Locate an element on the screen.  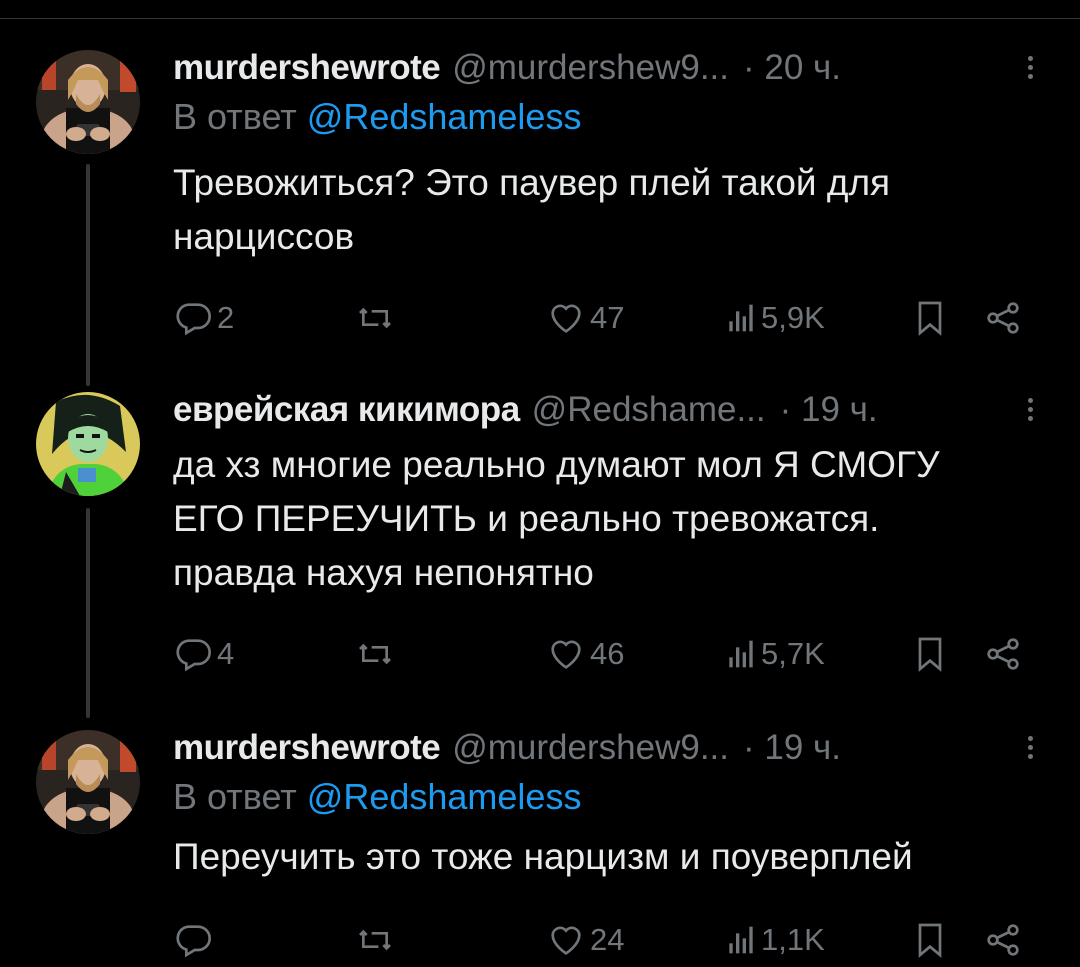
reply-button: 2 is located at coordinates (203, 318).